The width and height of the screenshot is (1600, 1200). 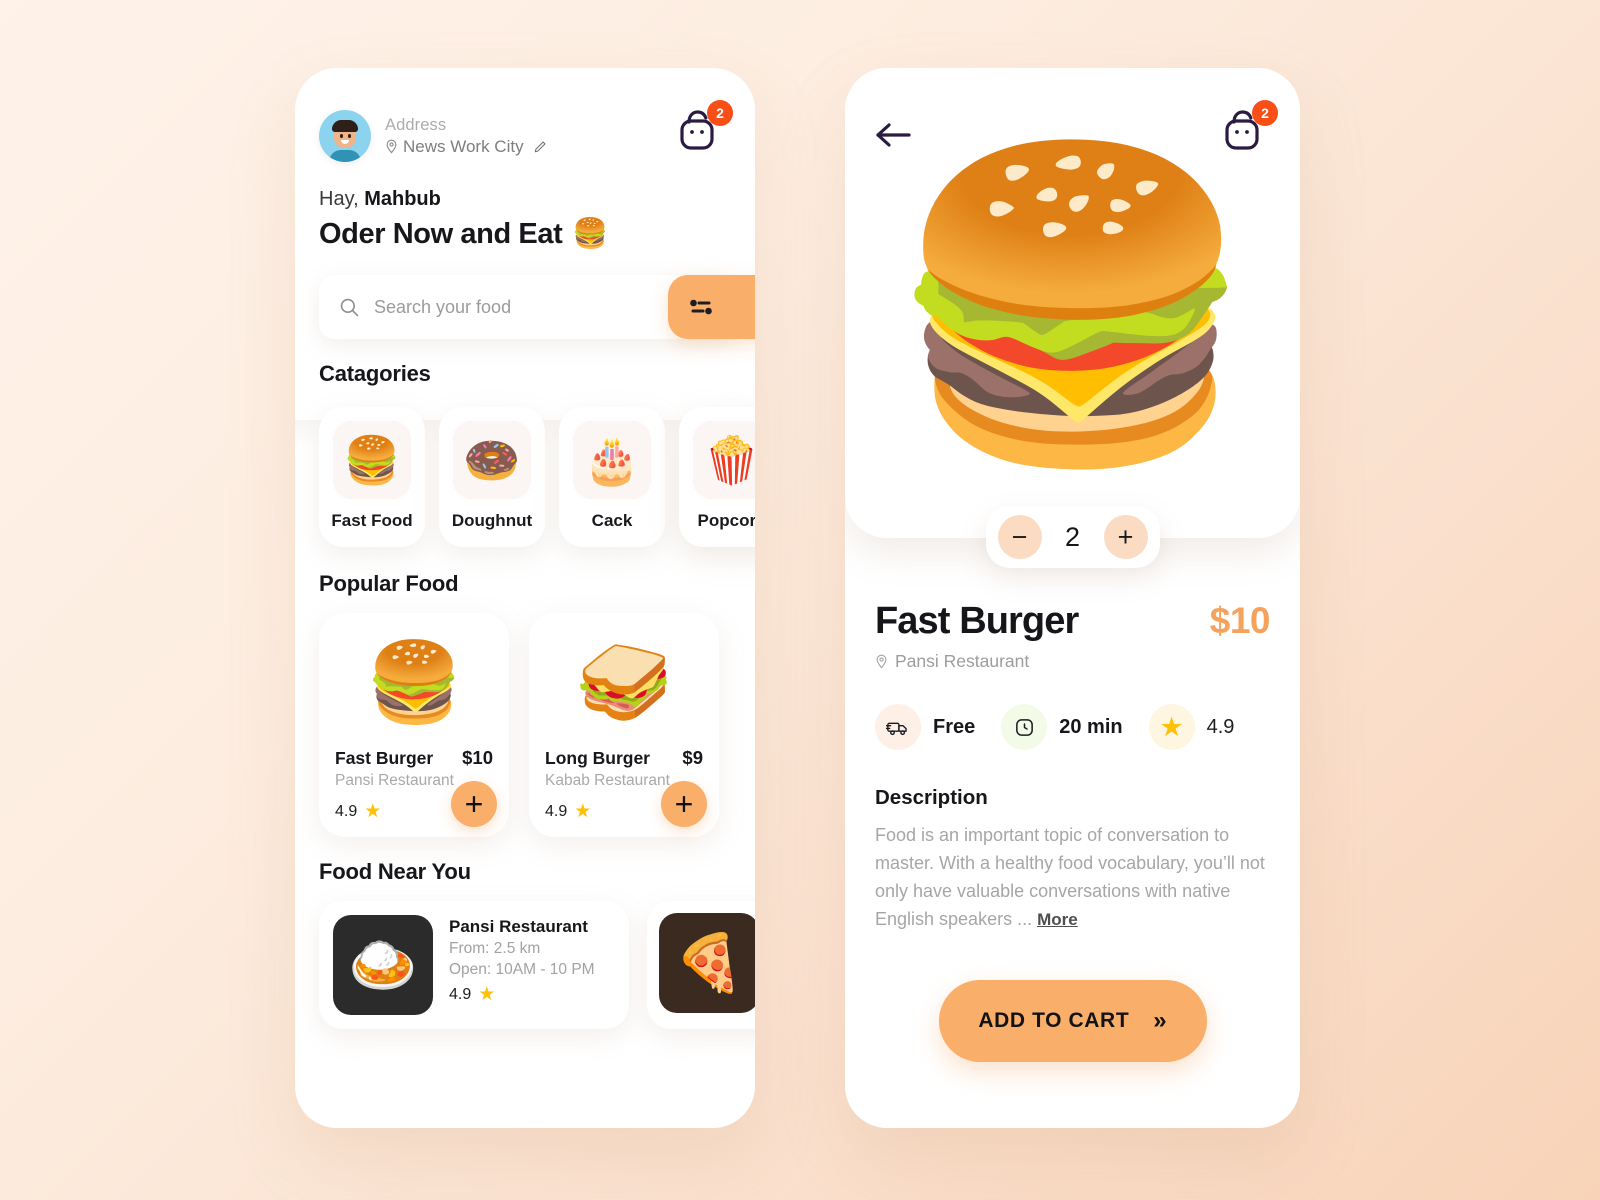 What do you see at coordinates (726, 520) in the screenshot?
I see `category-label: Popcorn` at bounding box center [726, 520].